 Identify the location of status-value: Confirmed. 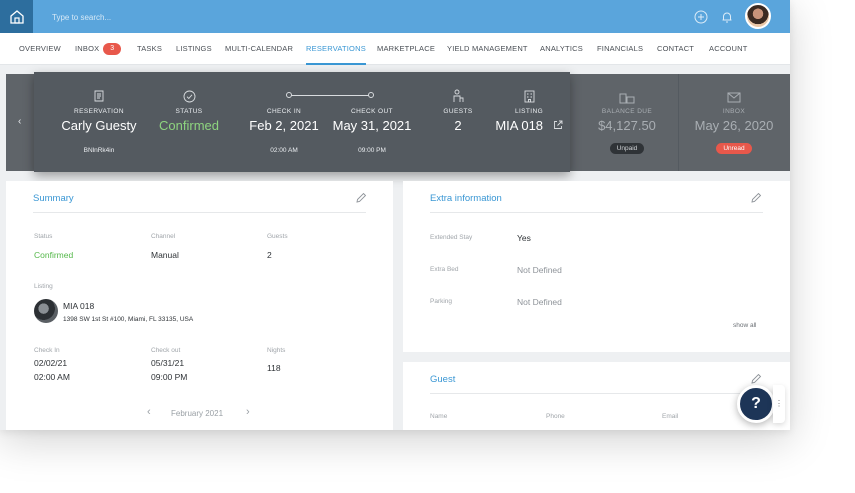
(189, 125).